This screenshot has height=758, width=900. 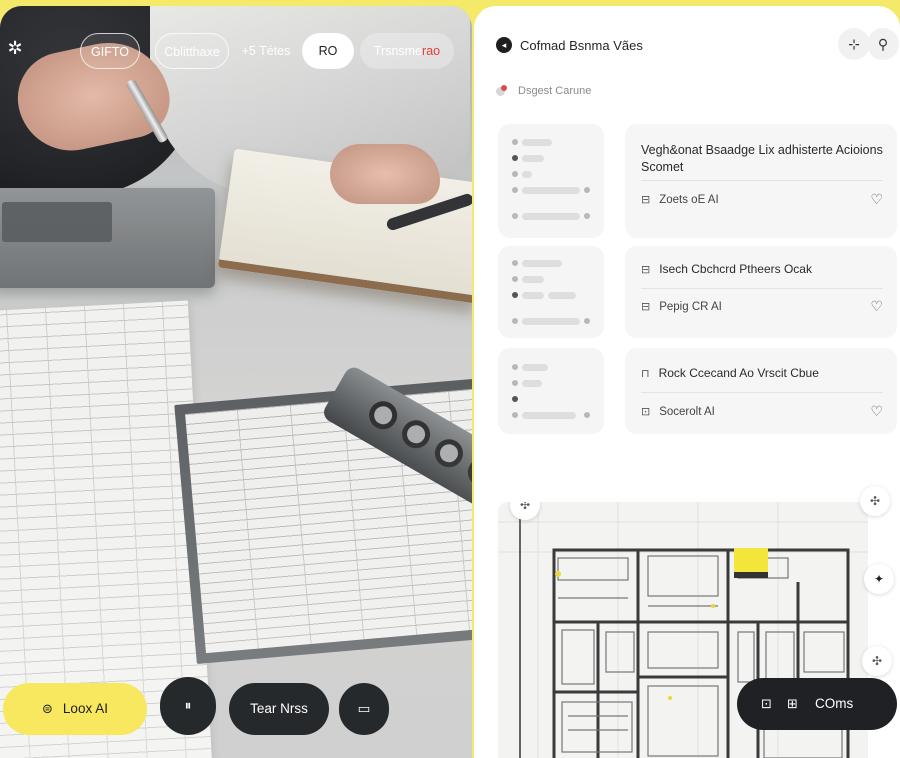 What do you see at coordinates (47, 708) in the screenshot?
I see `ai-icon: ⊜` at bounding box center [47, 708].